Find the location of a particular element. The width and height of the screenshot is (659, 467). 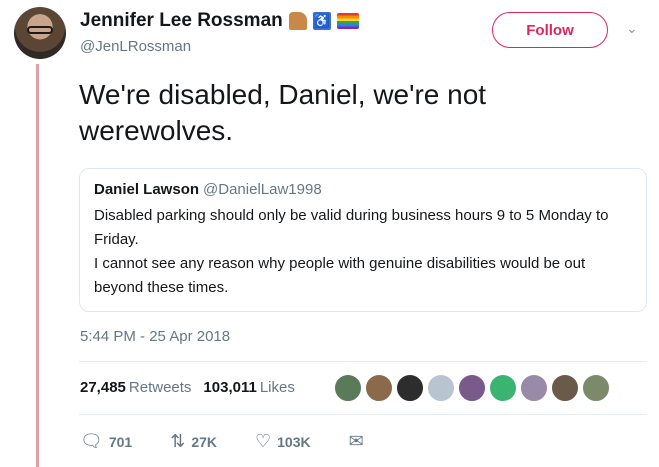

chevron-down-icon: ⌄ is located at coordinates (632, 28).